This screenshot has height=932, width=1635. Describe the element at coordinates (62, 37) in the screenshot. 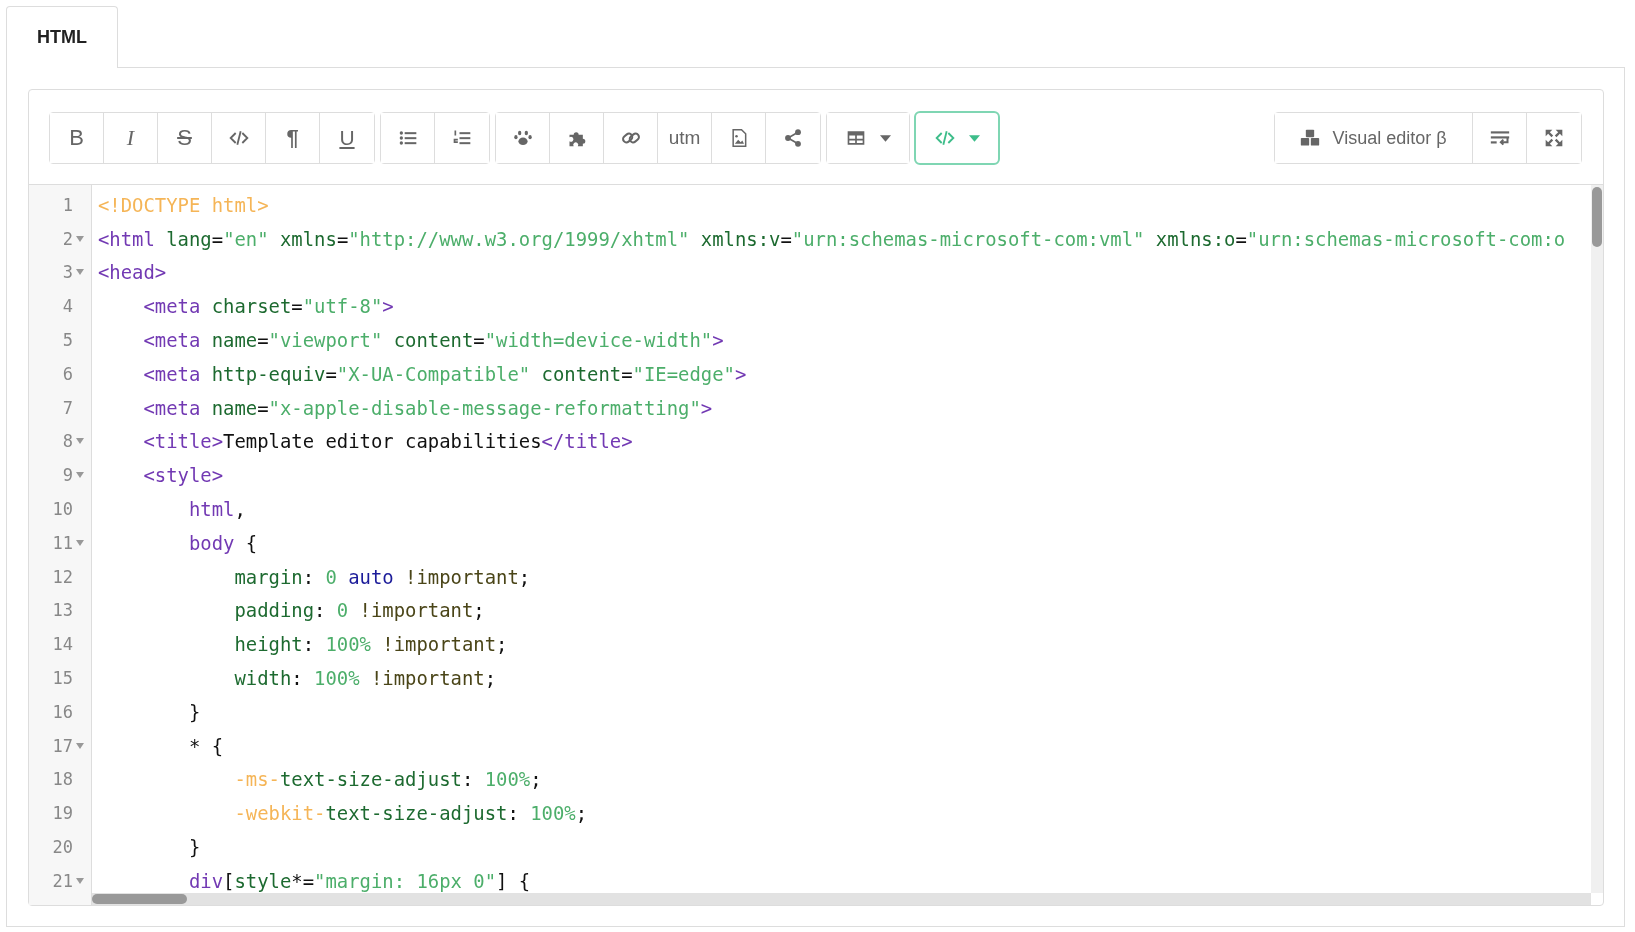

I see `html-tab: HTML` at that location.